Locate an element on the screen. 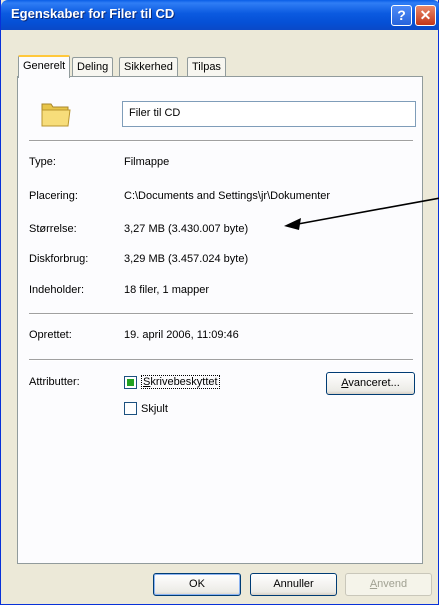 This screenshot has width=439, height=605. tab-generelt: Generelt is located at coordinates (44, 66).